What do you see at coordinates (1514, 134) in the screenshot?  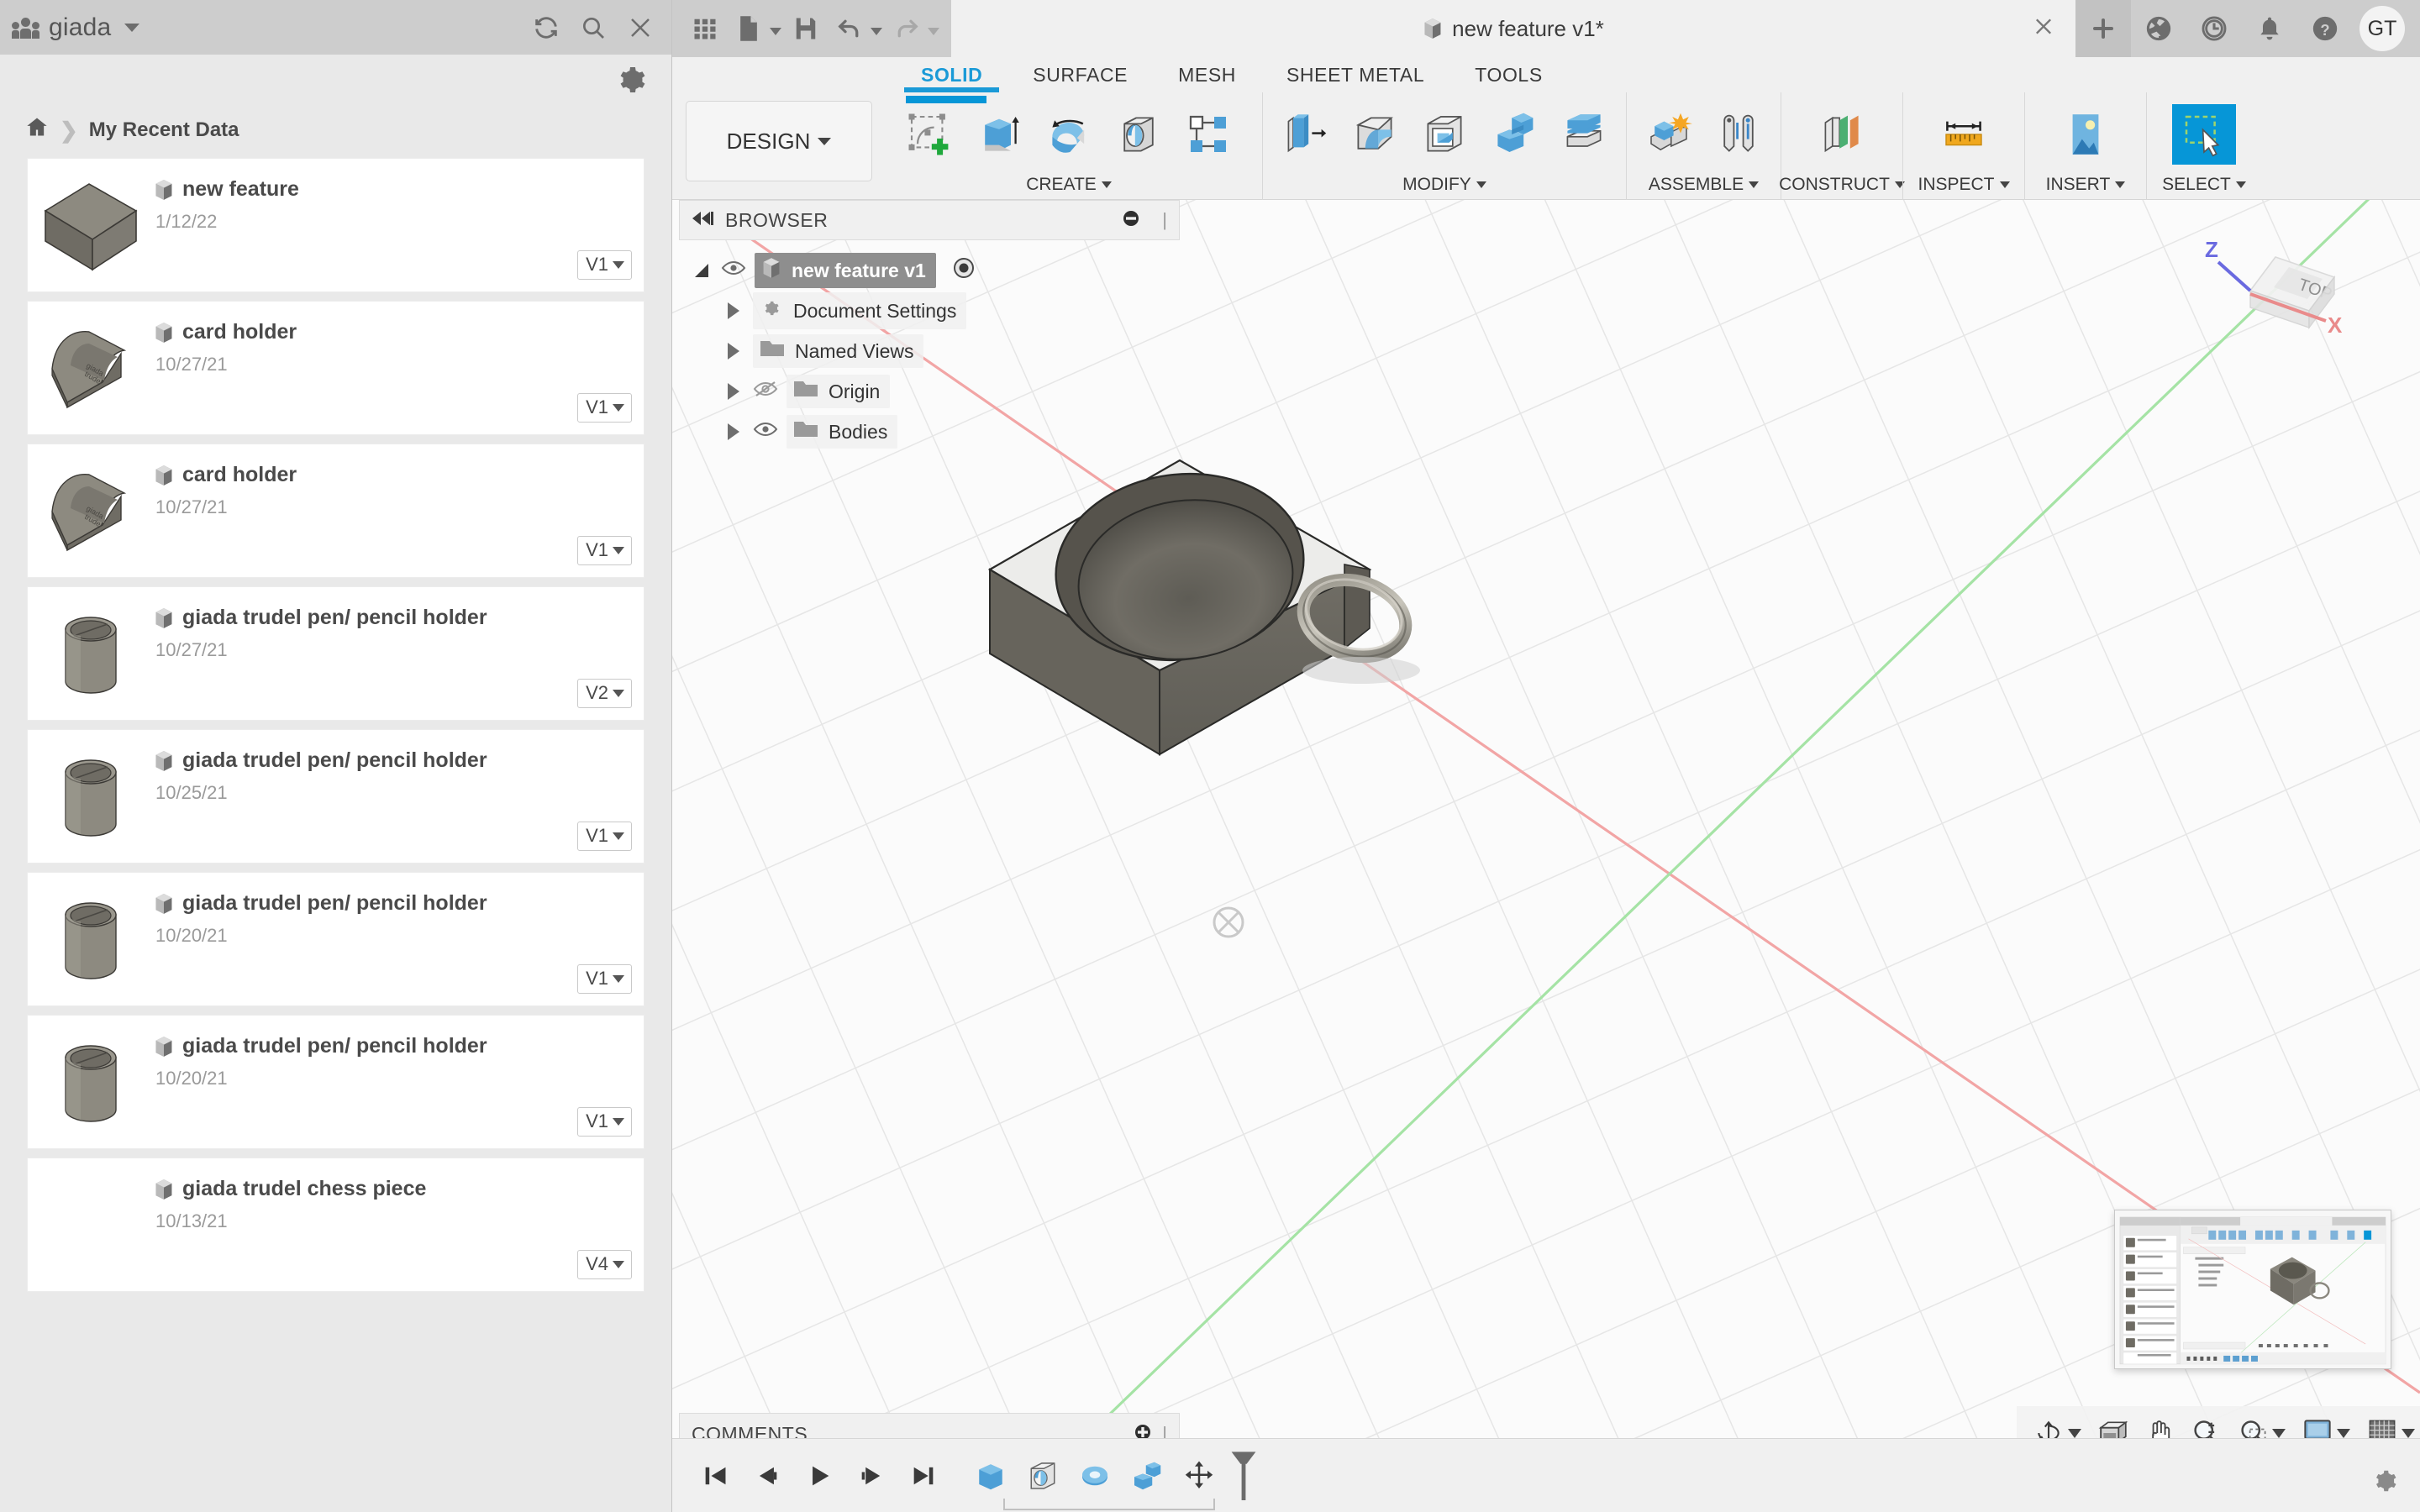 I see `combine-icon` at bounding box center [1514, 134].